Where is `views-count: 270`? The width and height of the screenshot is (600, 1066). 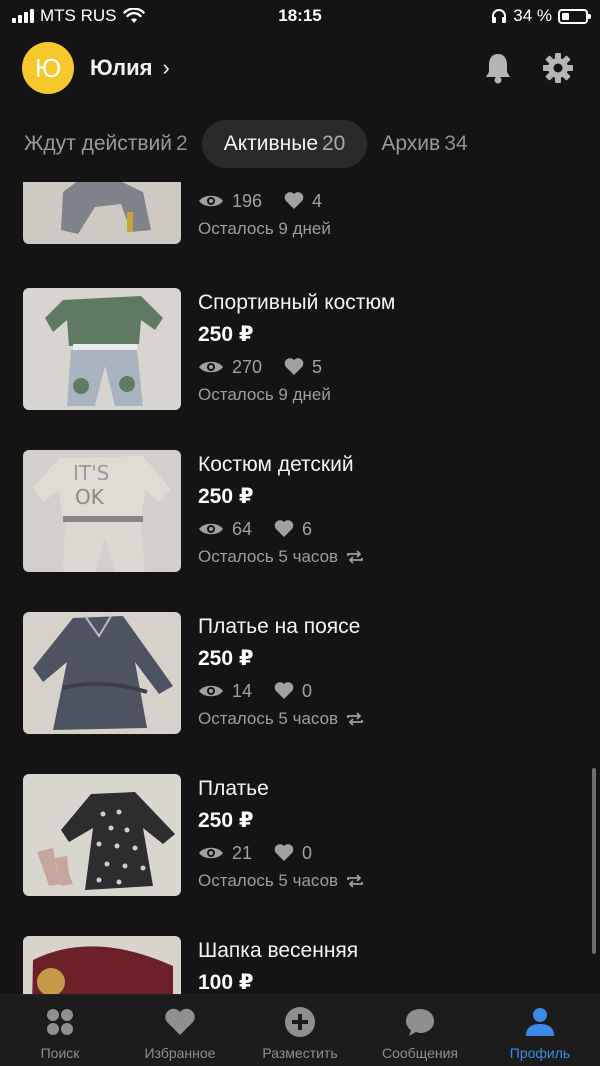 views-count: 270 is located at coordinates (247, 366).